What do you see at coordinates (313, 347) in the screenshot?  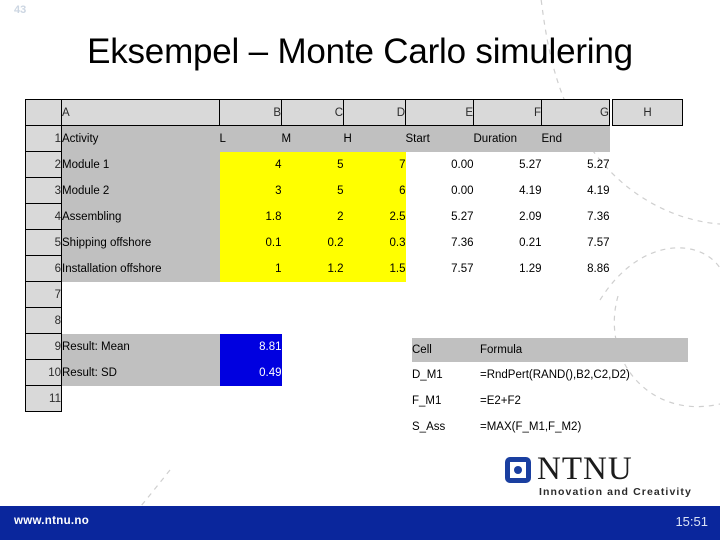 I see `cell-c9` at bounding box center [313, 347].